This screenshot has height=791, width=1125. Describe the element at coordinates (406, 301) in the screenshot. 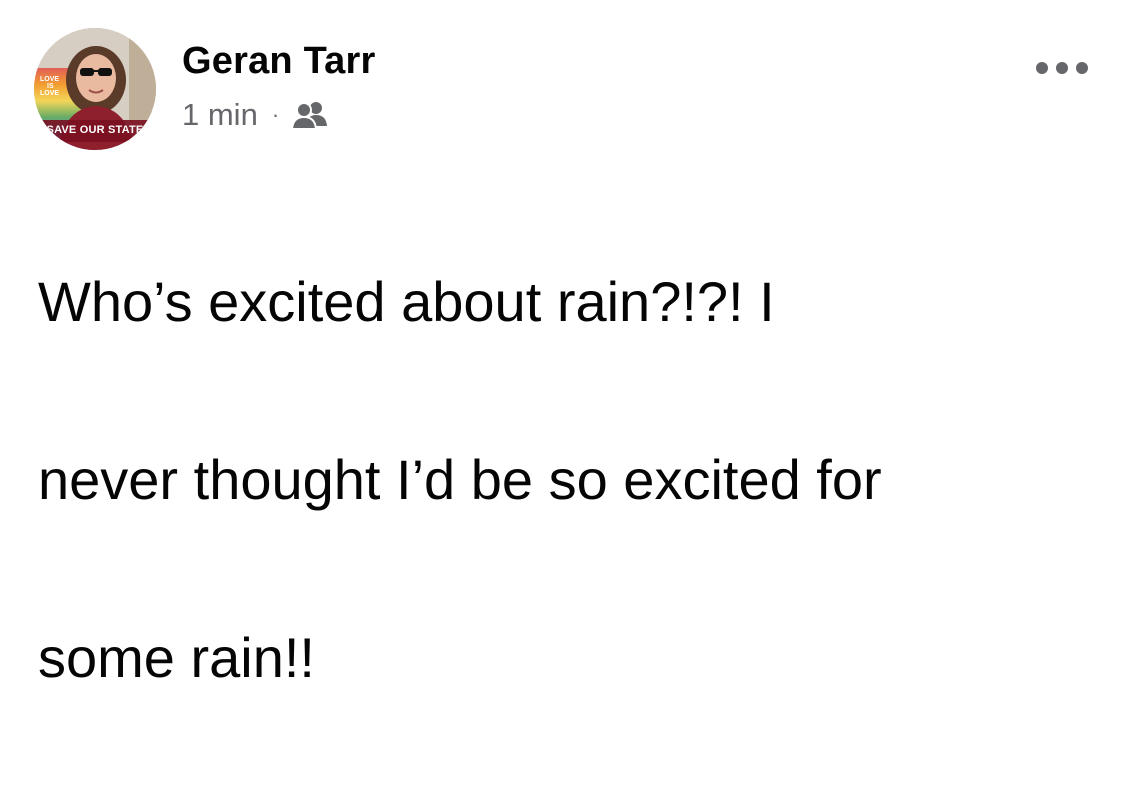

I see `post-text-line: Who’s excited about rain?!?! I` at that location.